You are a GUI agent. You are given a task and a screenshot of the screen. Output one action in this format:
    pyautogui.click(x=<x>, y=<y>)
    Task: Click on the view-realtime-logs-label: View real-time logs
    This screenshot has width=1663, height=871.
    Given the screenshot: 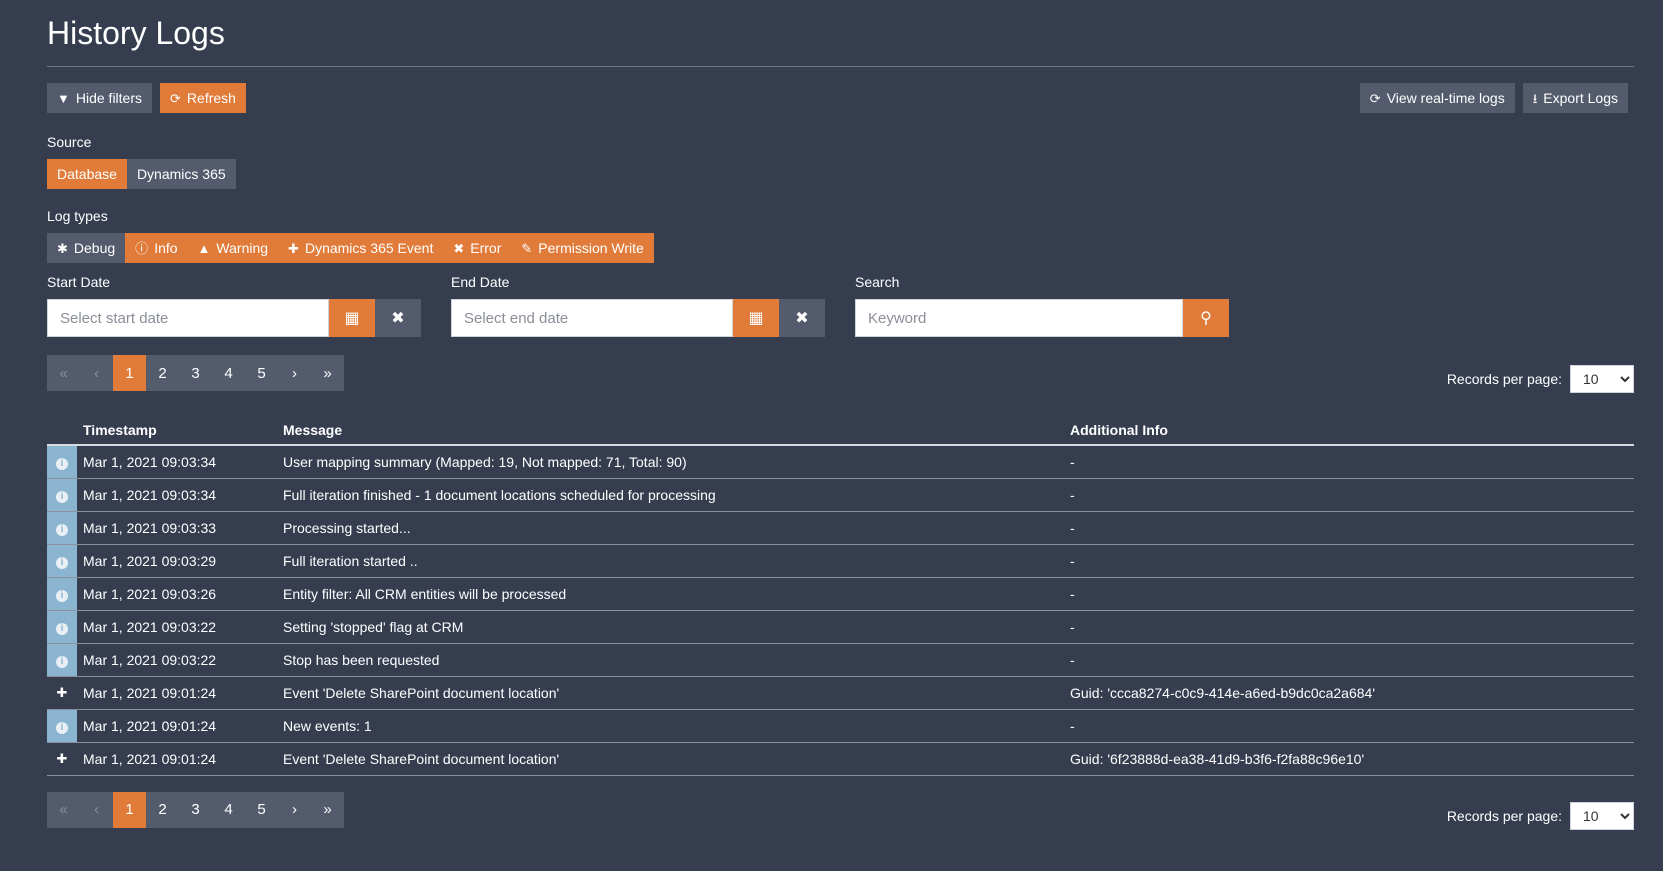 What is the action you would take?
    pyautogui.click(x=1445, y=98)
    